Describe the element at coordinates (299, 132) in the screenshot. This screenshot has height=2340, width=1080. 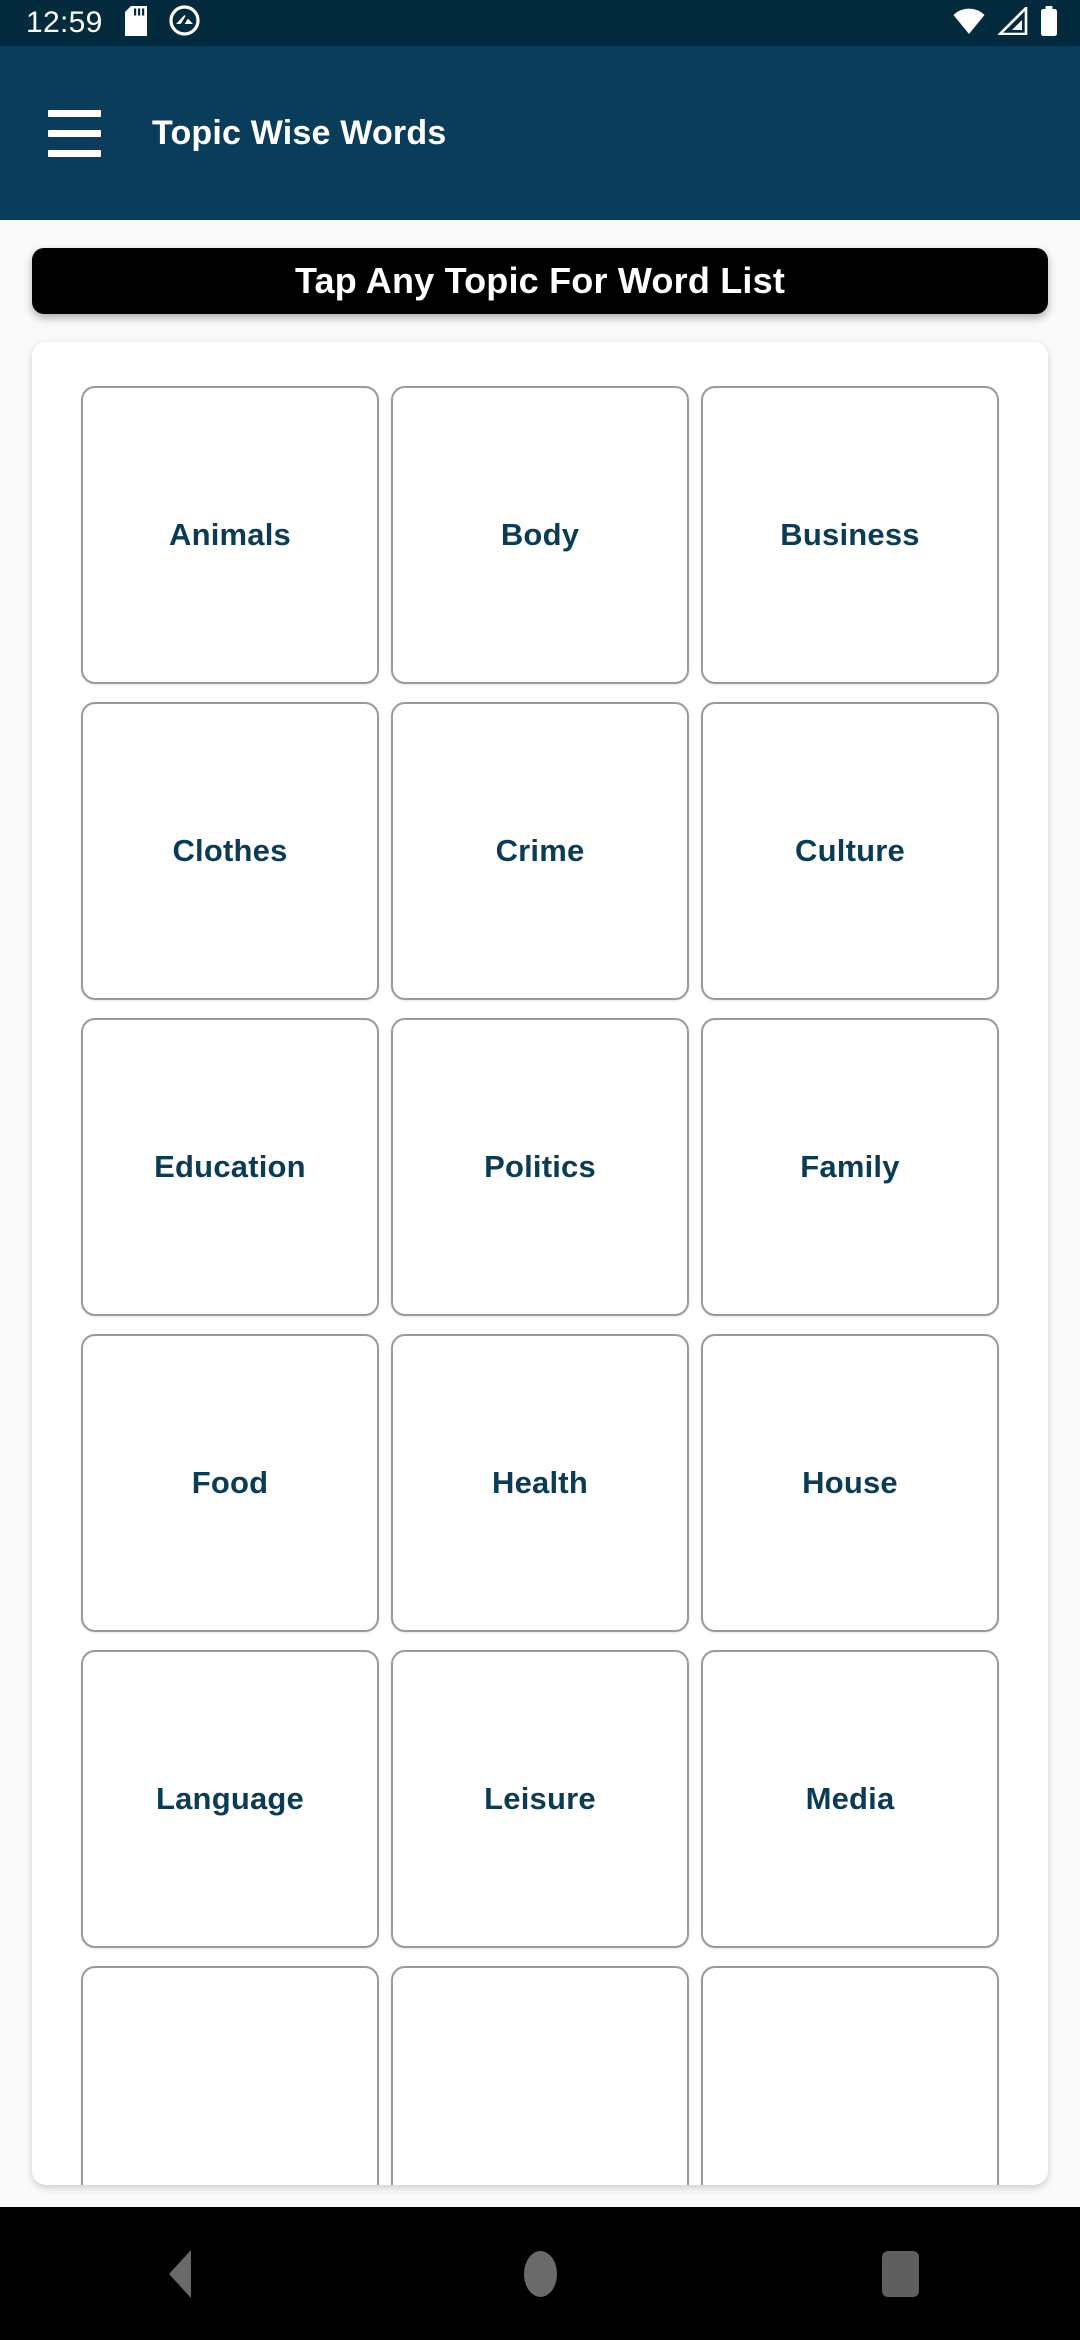
I see `page-title: Topic Wise Words` at that location.